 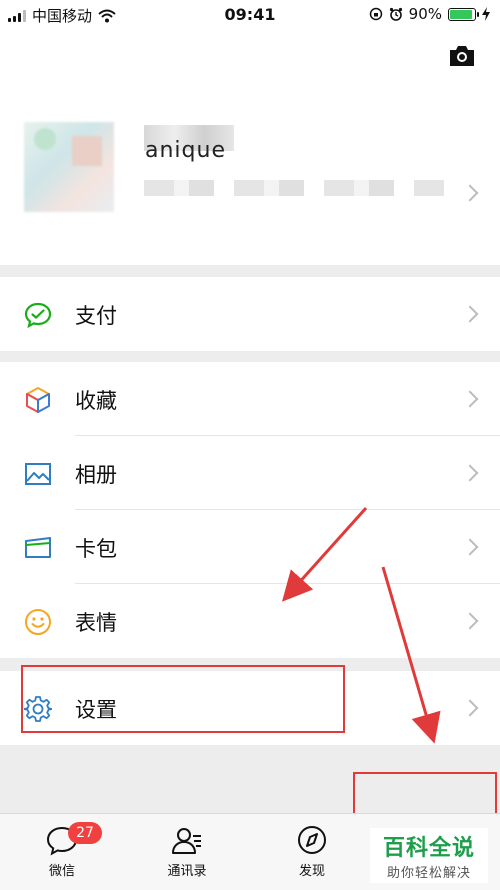 I want to click on watermark-title: 百科全说, so click(x=428, y=848).